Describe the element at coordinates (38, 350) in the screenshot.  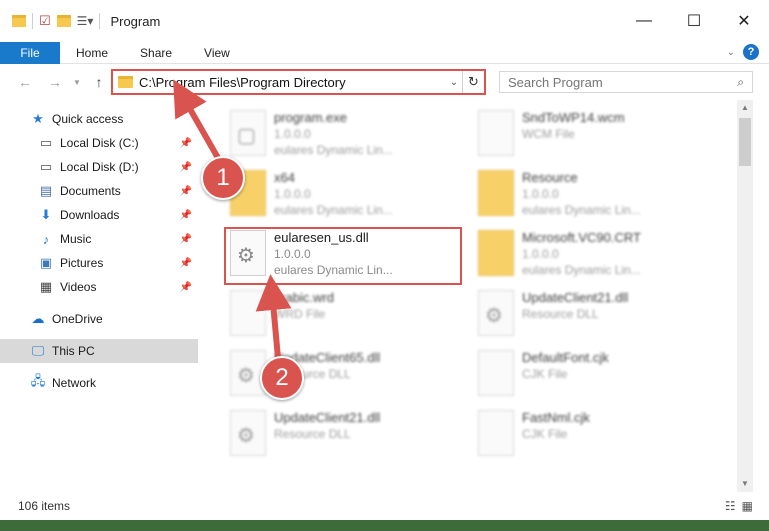
I see `computer-icon: 🖵` at that location.